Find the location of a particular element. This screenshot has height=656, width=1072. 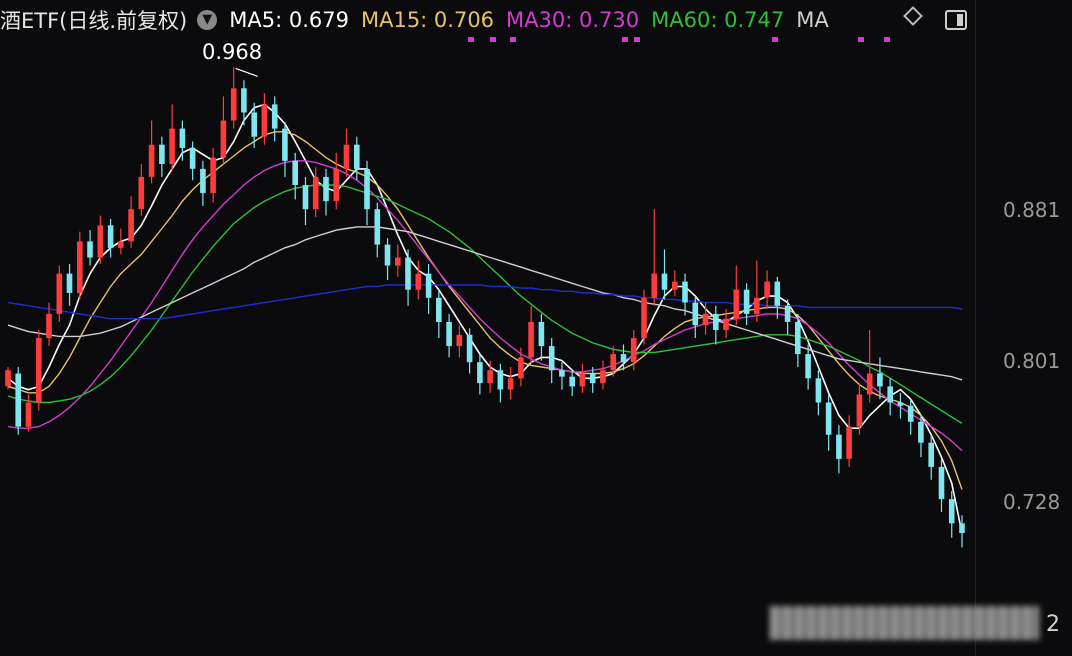

peak-label: 0.968 is located at coordinates (232, 52).